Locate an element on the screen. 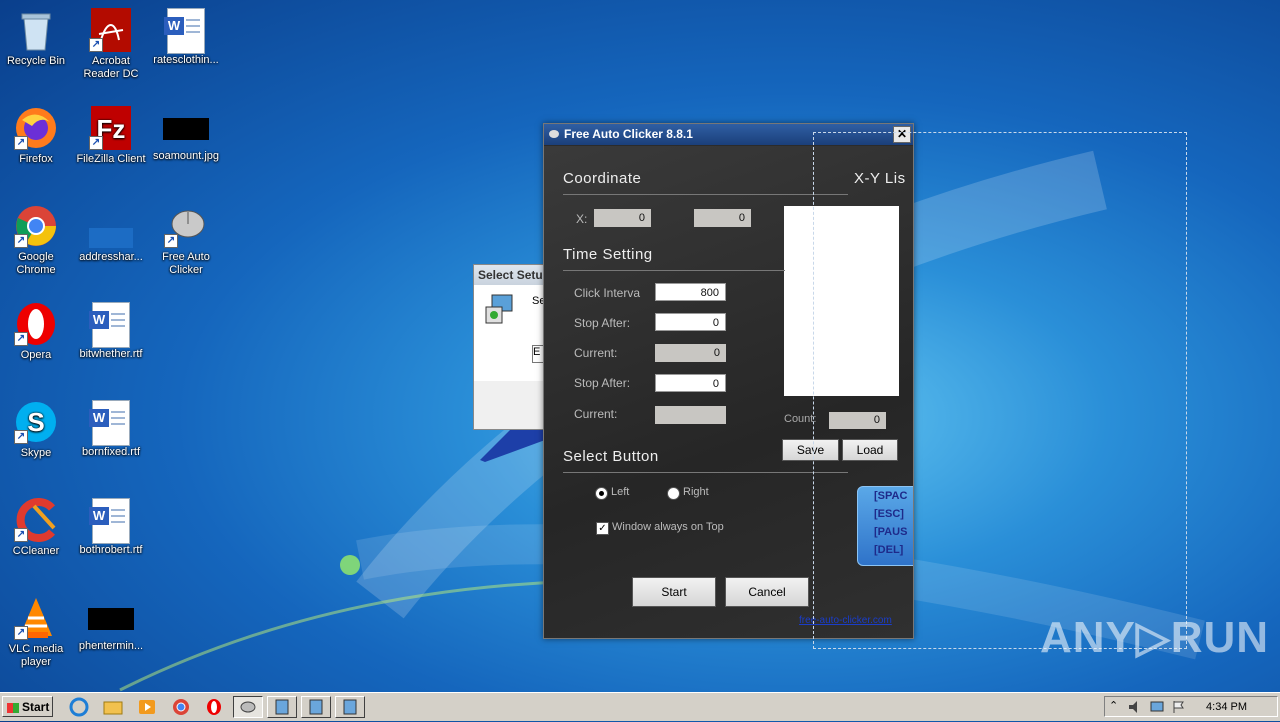 The width and height of the screenshot is (1280, 722). cancel-button: Cancel is located at coordinates (767, 592).